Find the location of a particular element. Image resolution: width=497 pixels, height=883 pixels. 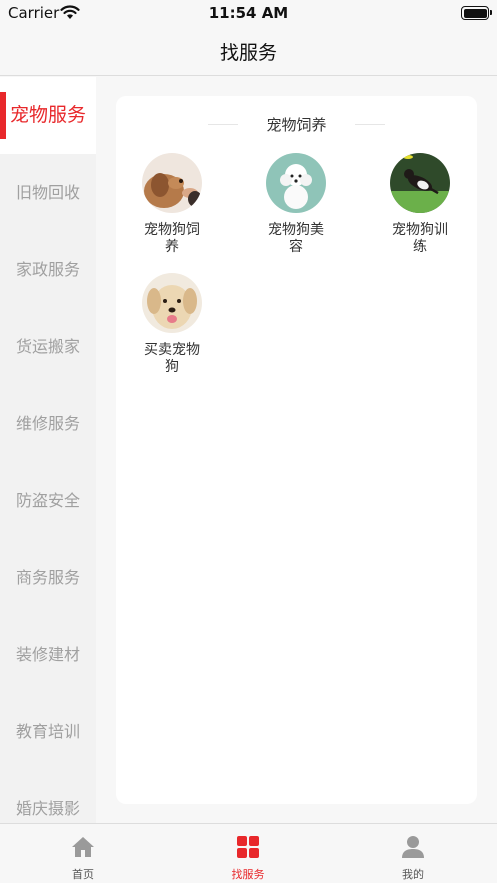

sidebar-item-moving: 货运搬家 is located at coordinates (48, 346).